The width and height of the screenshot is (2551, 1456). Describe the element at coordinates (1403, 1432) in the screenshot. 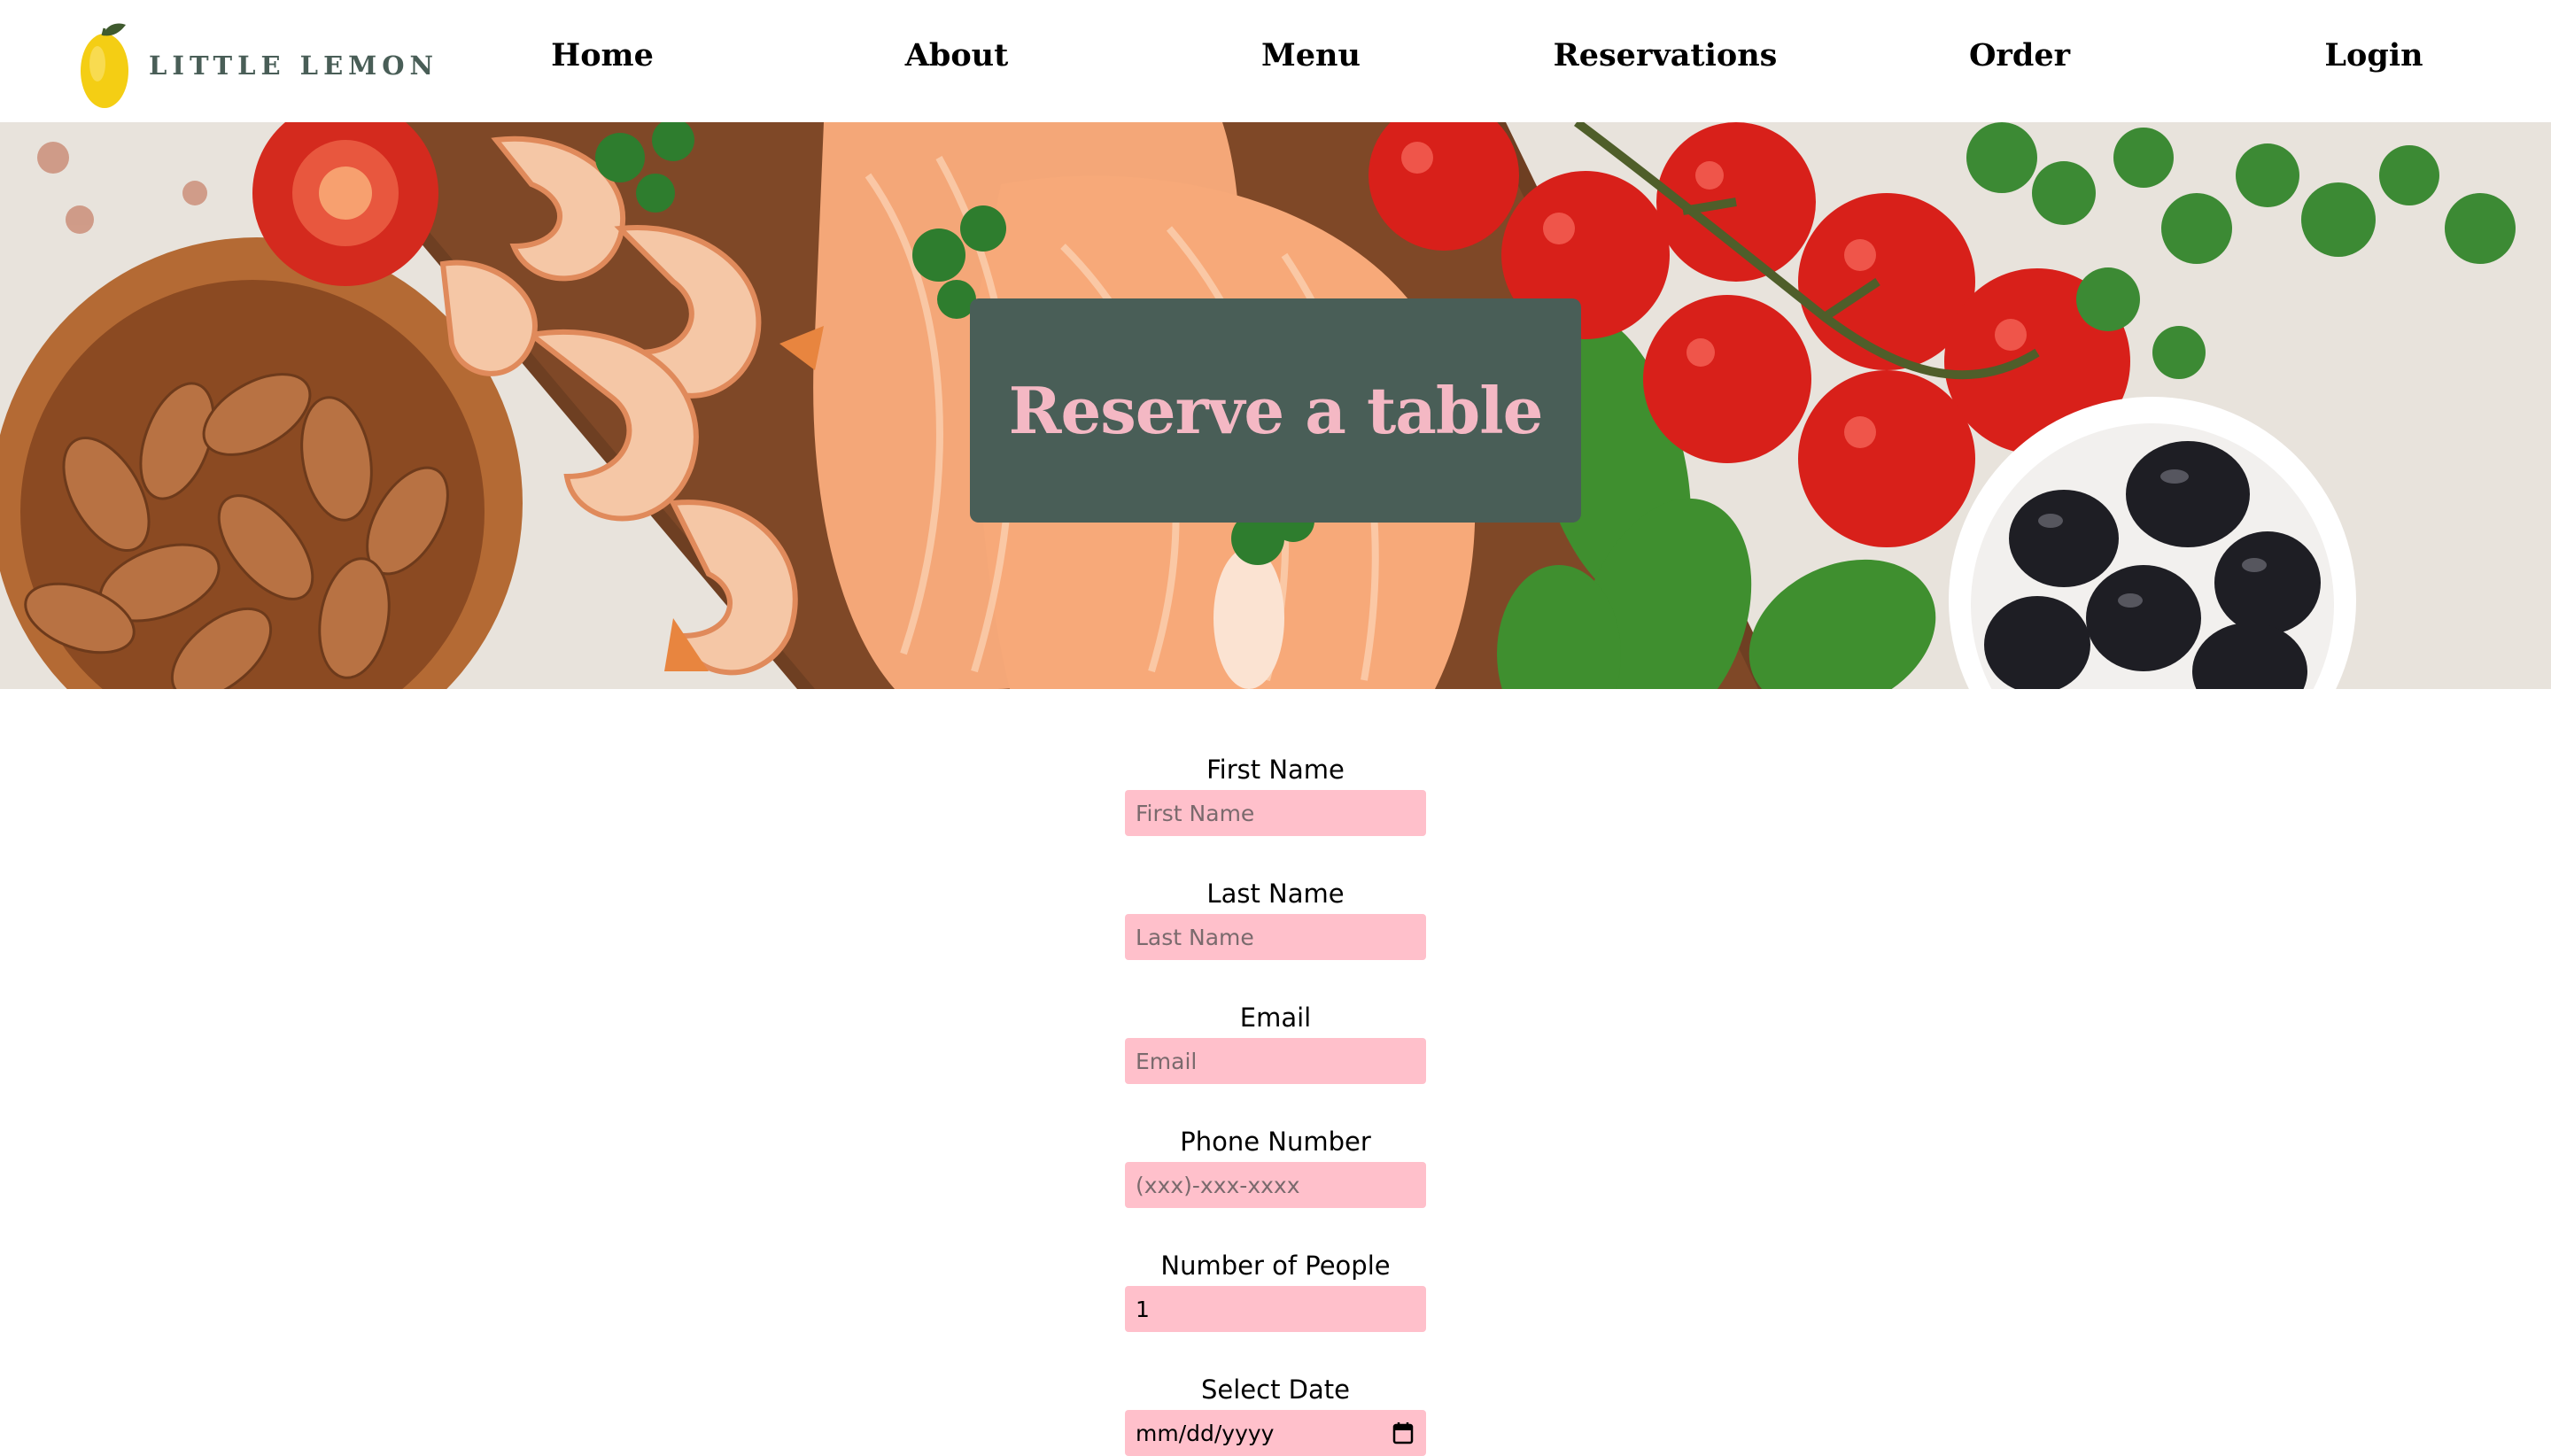

I see `calendar-icon` at that location.